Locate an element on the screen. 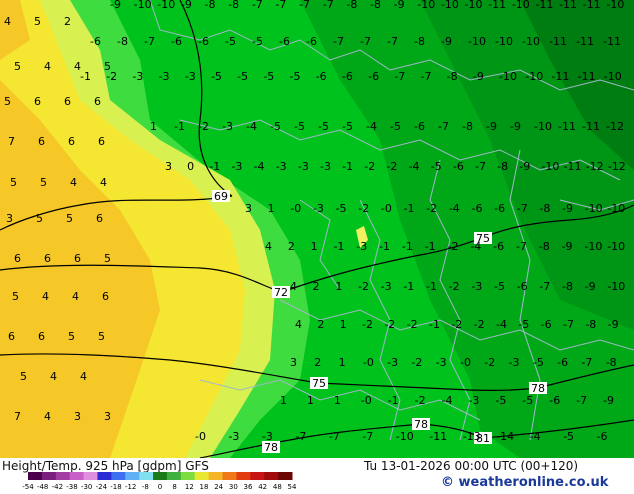 The height and width of the screenshot is (494, 634). warm-temperature-label: 2 is located at coordinates (67, 21).